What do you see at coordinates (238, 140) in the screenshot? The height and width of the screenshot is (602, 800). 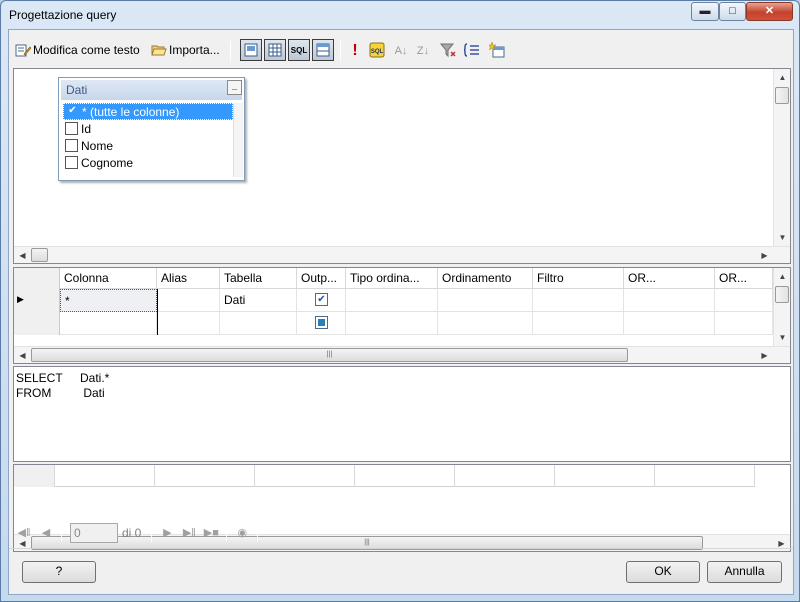 I see `table-scrollbar` at bounding box center [238, 140].